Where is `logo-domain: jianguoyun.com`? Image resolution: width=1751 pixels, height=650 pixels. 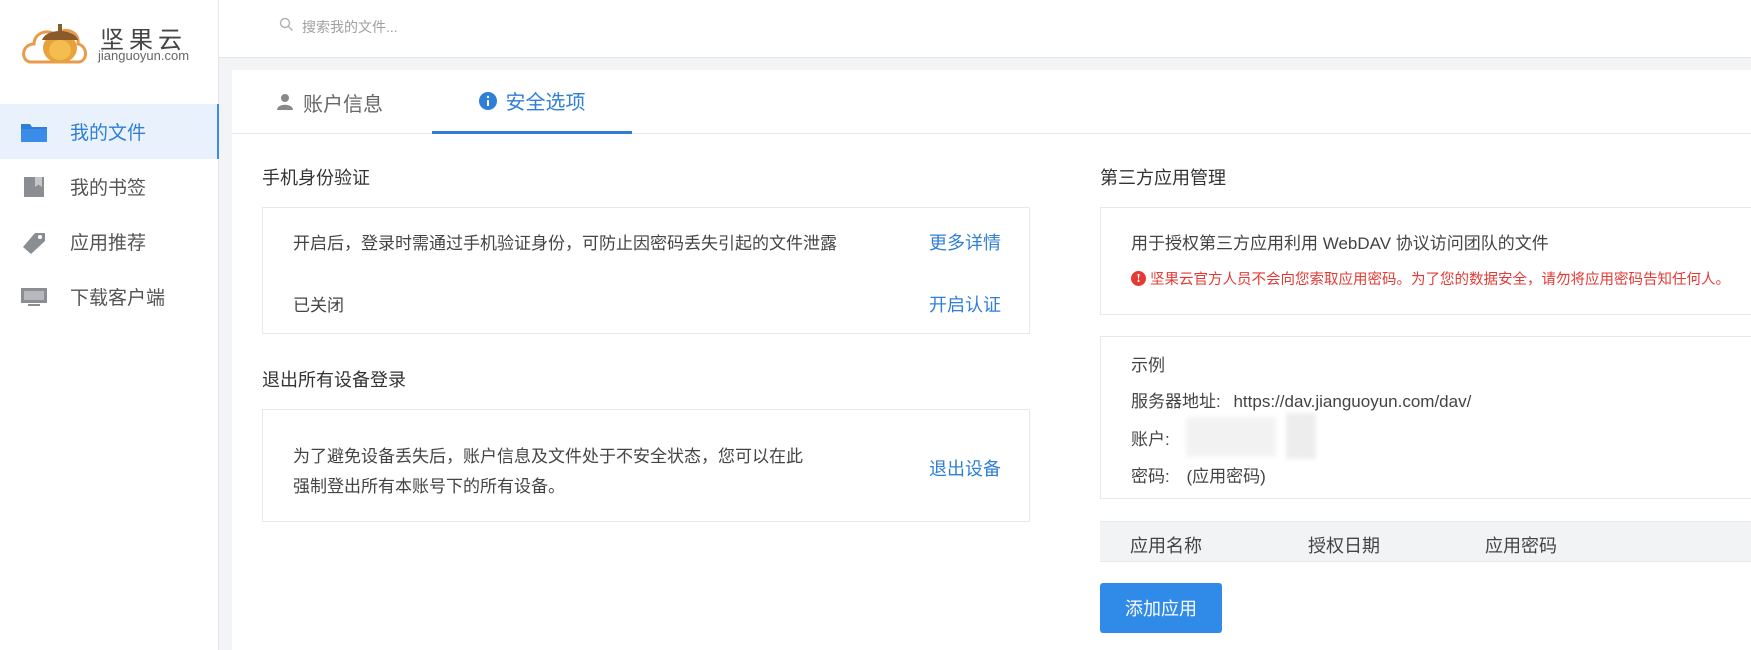
logo-domain: jianguoyun.com is located at coordinates (144, 55).